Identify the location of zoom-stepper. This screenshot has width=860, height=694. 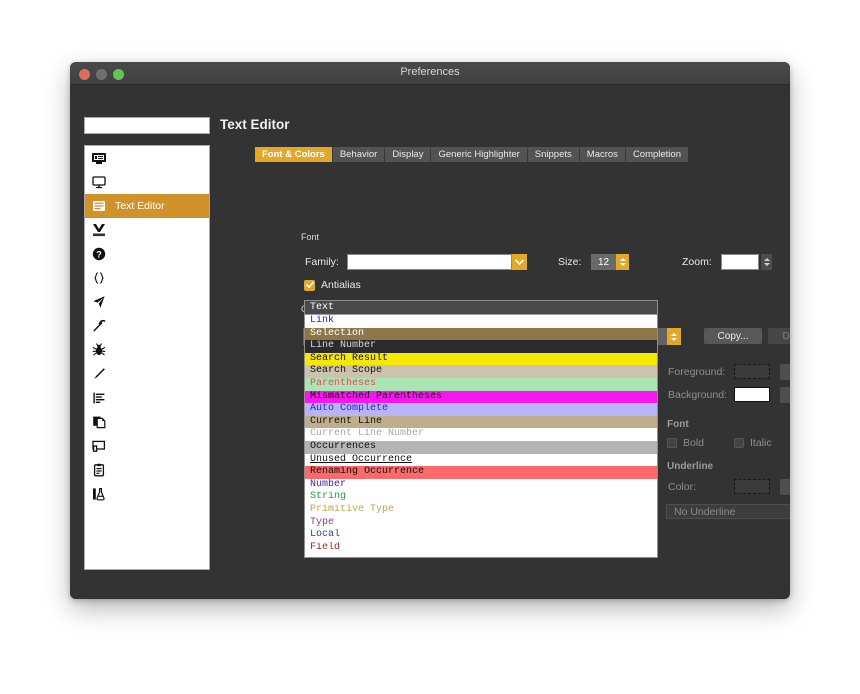
(766, 262).